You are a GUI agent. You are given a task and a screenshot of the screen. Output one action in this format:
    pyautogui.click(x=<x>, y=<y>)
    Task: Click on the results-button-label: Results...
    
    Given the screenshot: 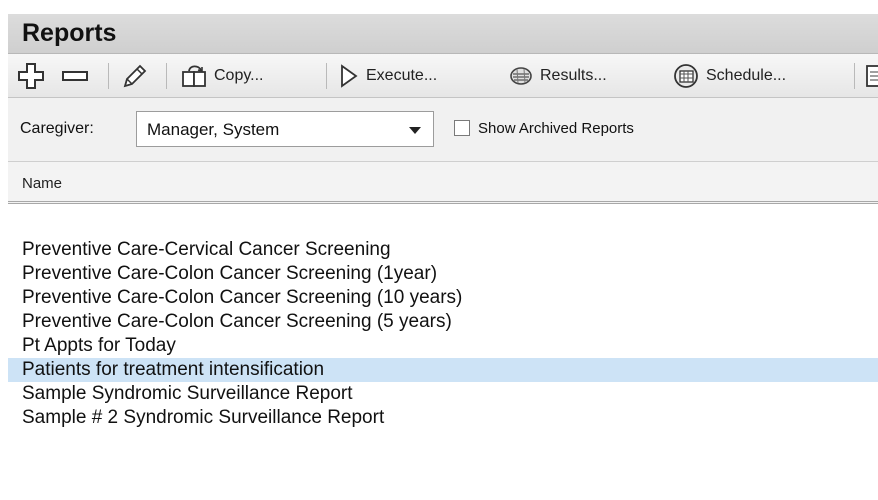 What is the action you would take?
    pyautogui.click(x=573, y=75)
    